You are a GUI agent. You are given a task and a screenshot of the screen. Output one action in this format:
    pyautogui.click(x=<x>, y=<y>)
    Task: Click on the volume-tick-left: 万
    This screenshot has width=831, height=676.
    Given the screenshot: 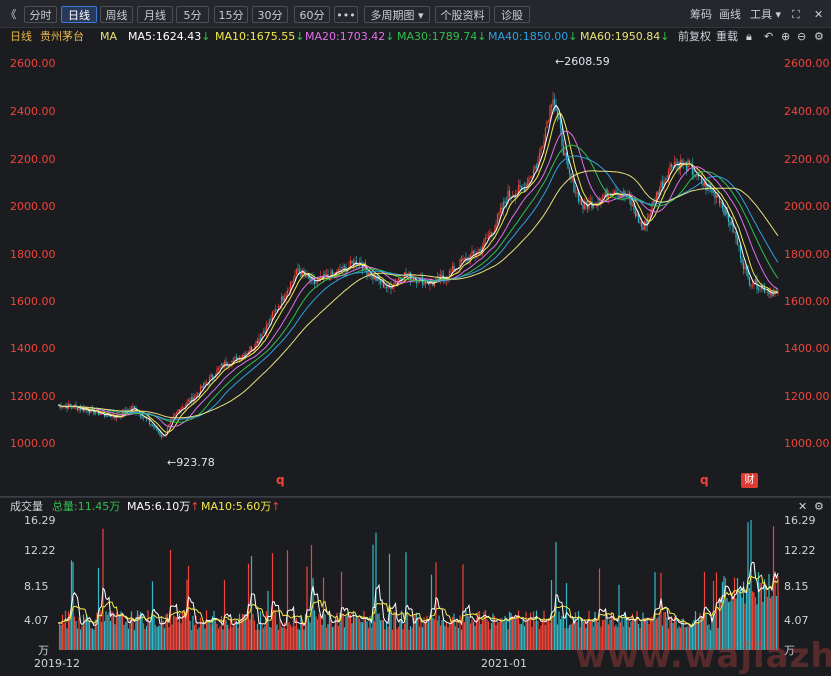 What is the action you would take?
    pyautogui.click(x=43, y=650)
    